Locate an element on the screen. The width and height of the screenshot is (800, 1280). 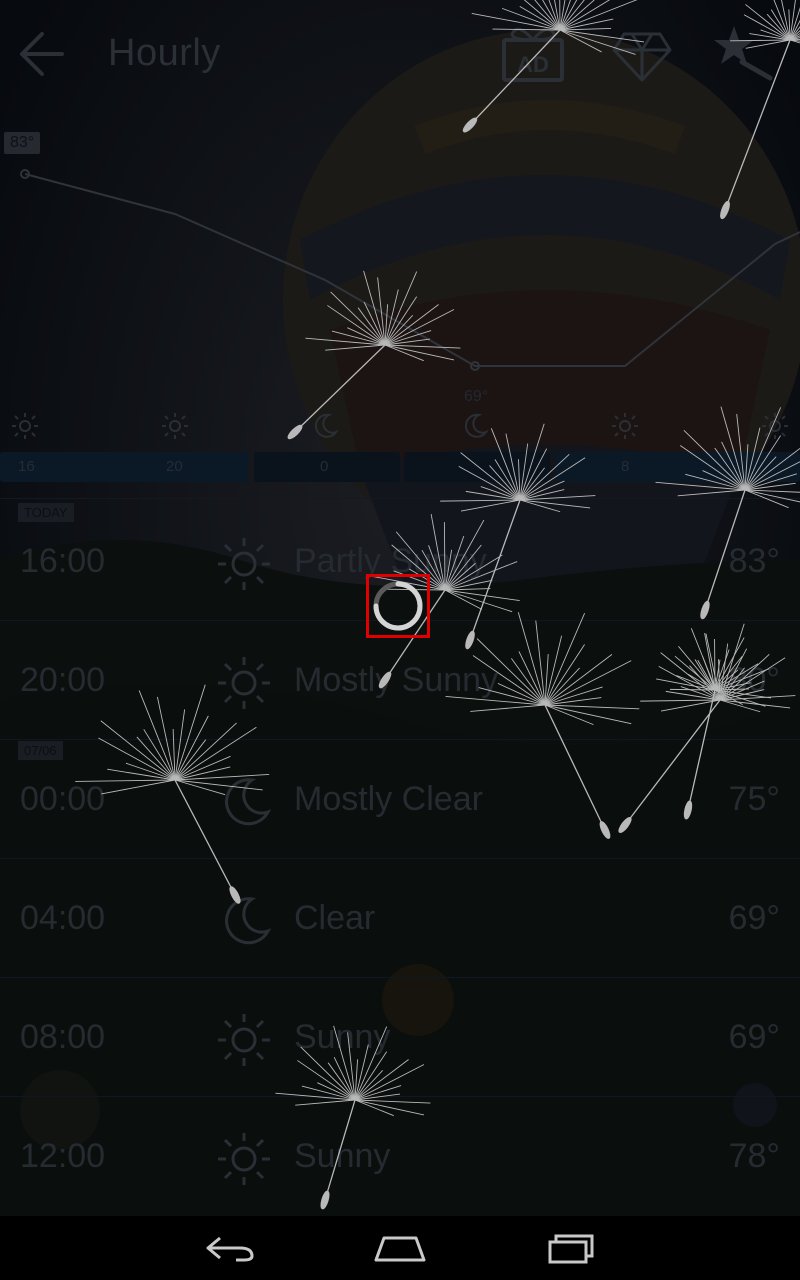
row-temp: 75° is located at coordinates (754, 799).